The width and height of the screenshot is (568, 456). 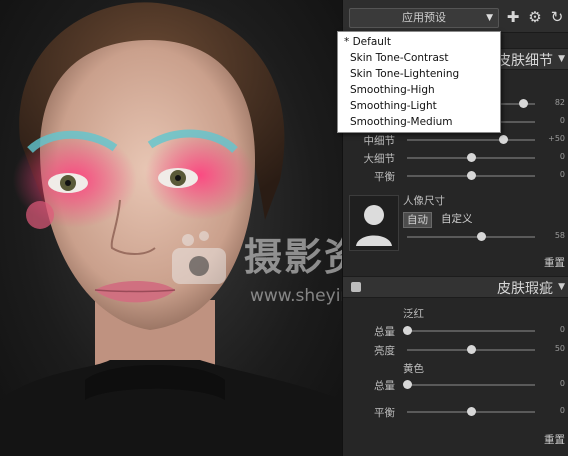 I want to click on refresh-icon: ↻, so click(x=557, y=17).